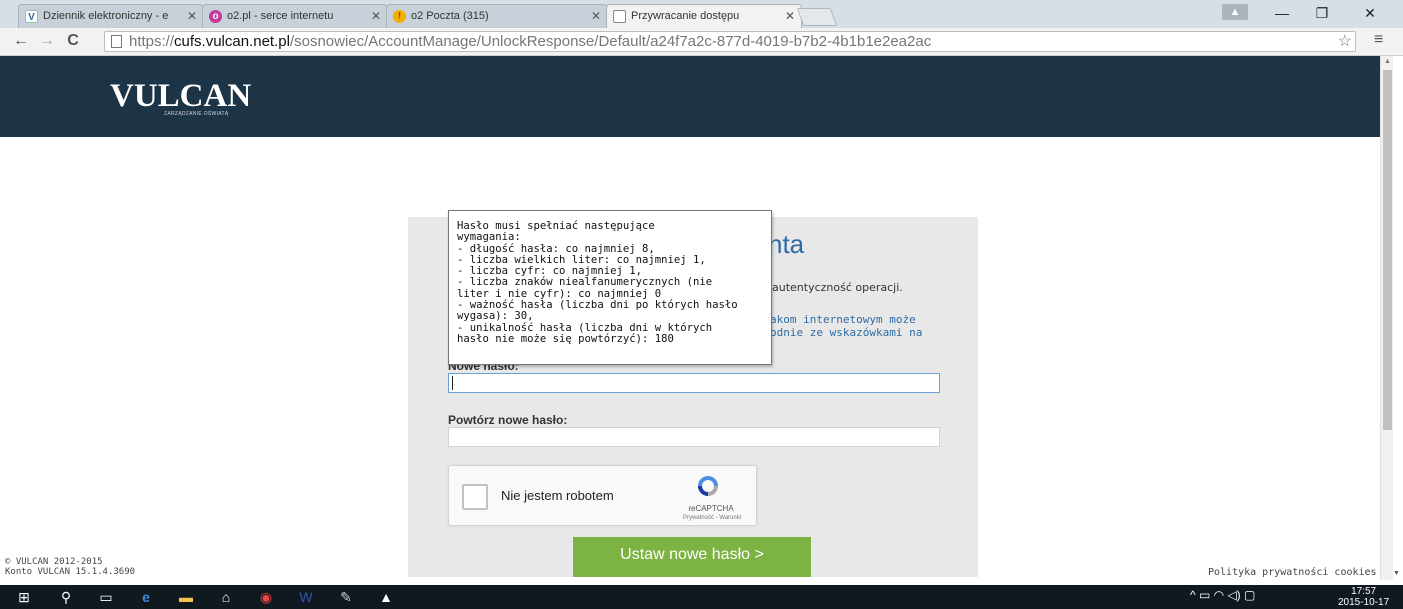  Describe the element at coordinates (497, 16) in the screenshot. I see `tab-o2-poczta: ! o2 Poczta (315) ✕` at that location.